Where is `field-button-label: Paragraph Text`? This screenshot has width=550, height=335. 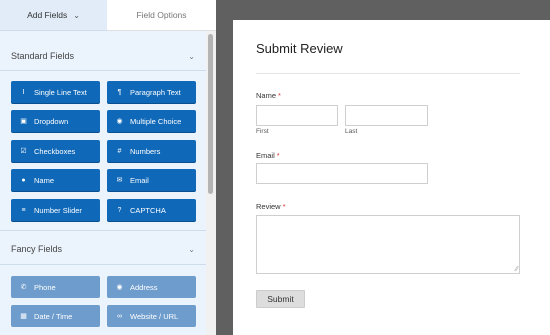
field-button-label: Paragraph Text is located at coordinates (155, 92).